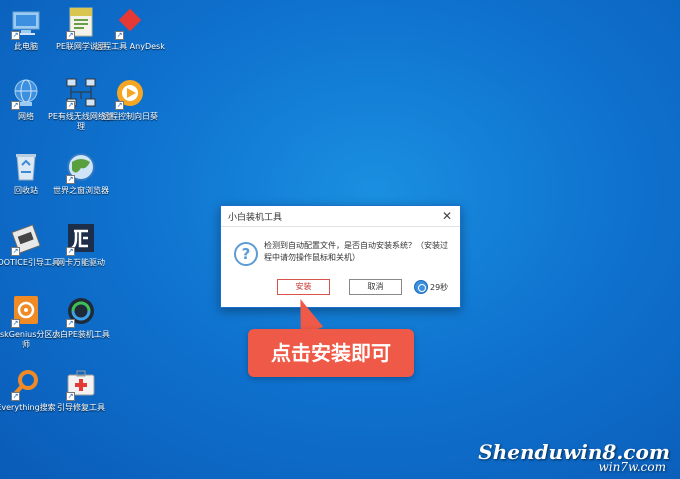 Image resolution: width=680 pixels, height=479 pixels. I want to click on icon-label: 远程工具 AnyDesk, so click(130, 46).